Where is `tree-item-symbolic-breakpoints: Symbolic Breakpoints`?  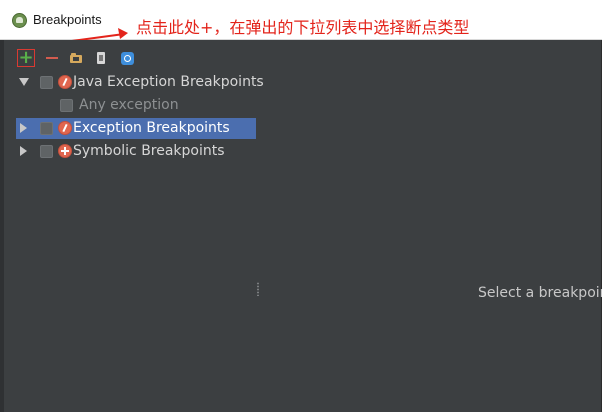 tree-item-symbolic-breakpoints: Symbolic Breakpoints is located at coordinates (136, 151).